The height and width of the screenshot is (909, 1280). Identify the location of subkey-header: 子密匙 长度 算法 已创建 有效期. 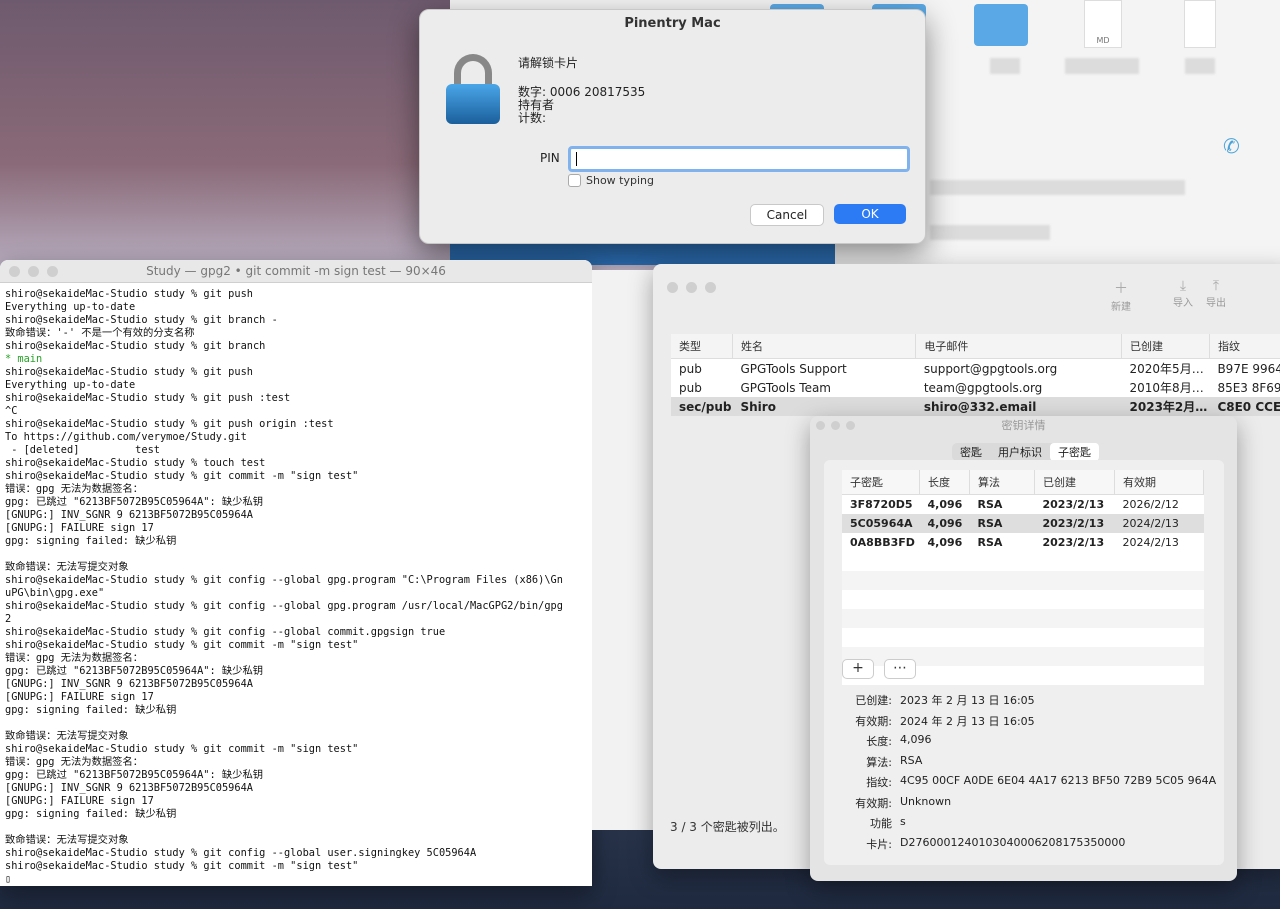
(1023, 482).